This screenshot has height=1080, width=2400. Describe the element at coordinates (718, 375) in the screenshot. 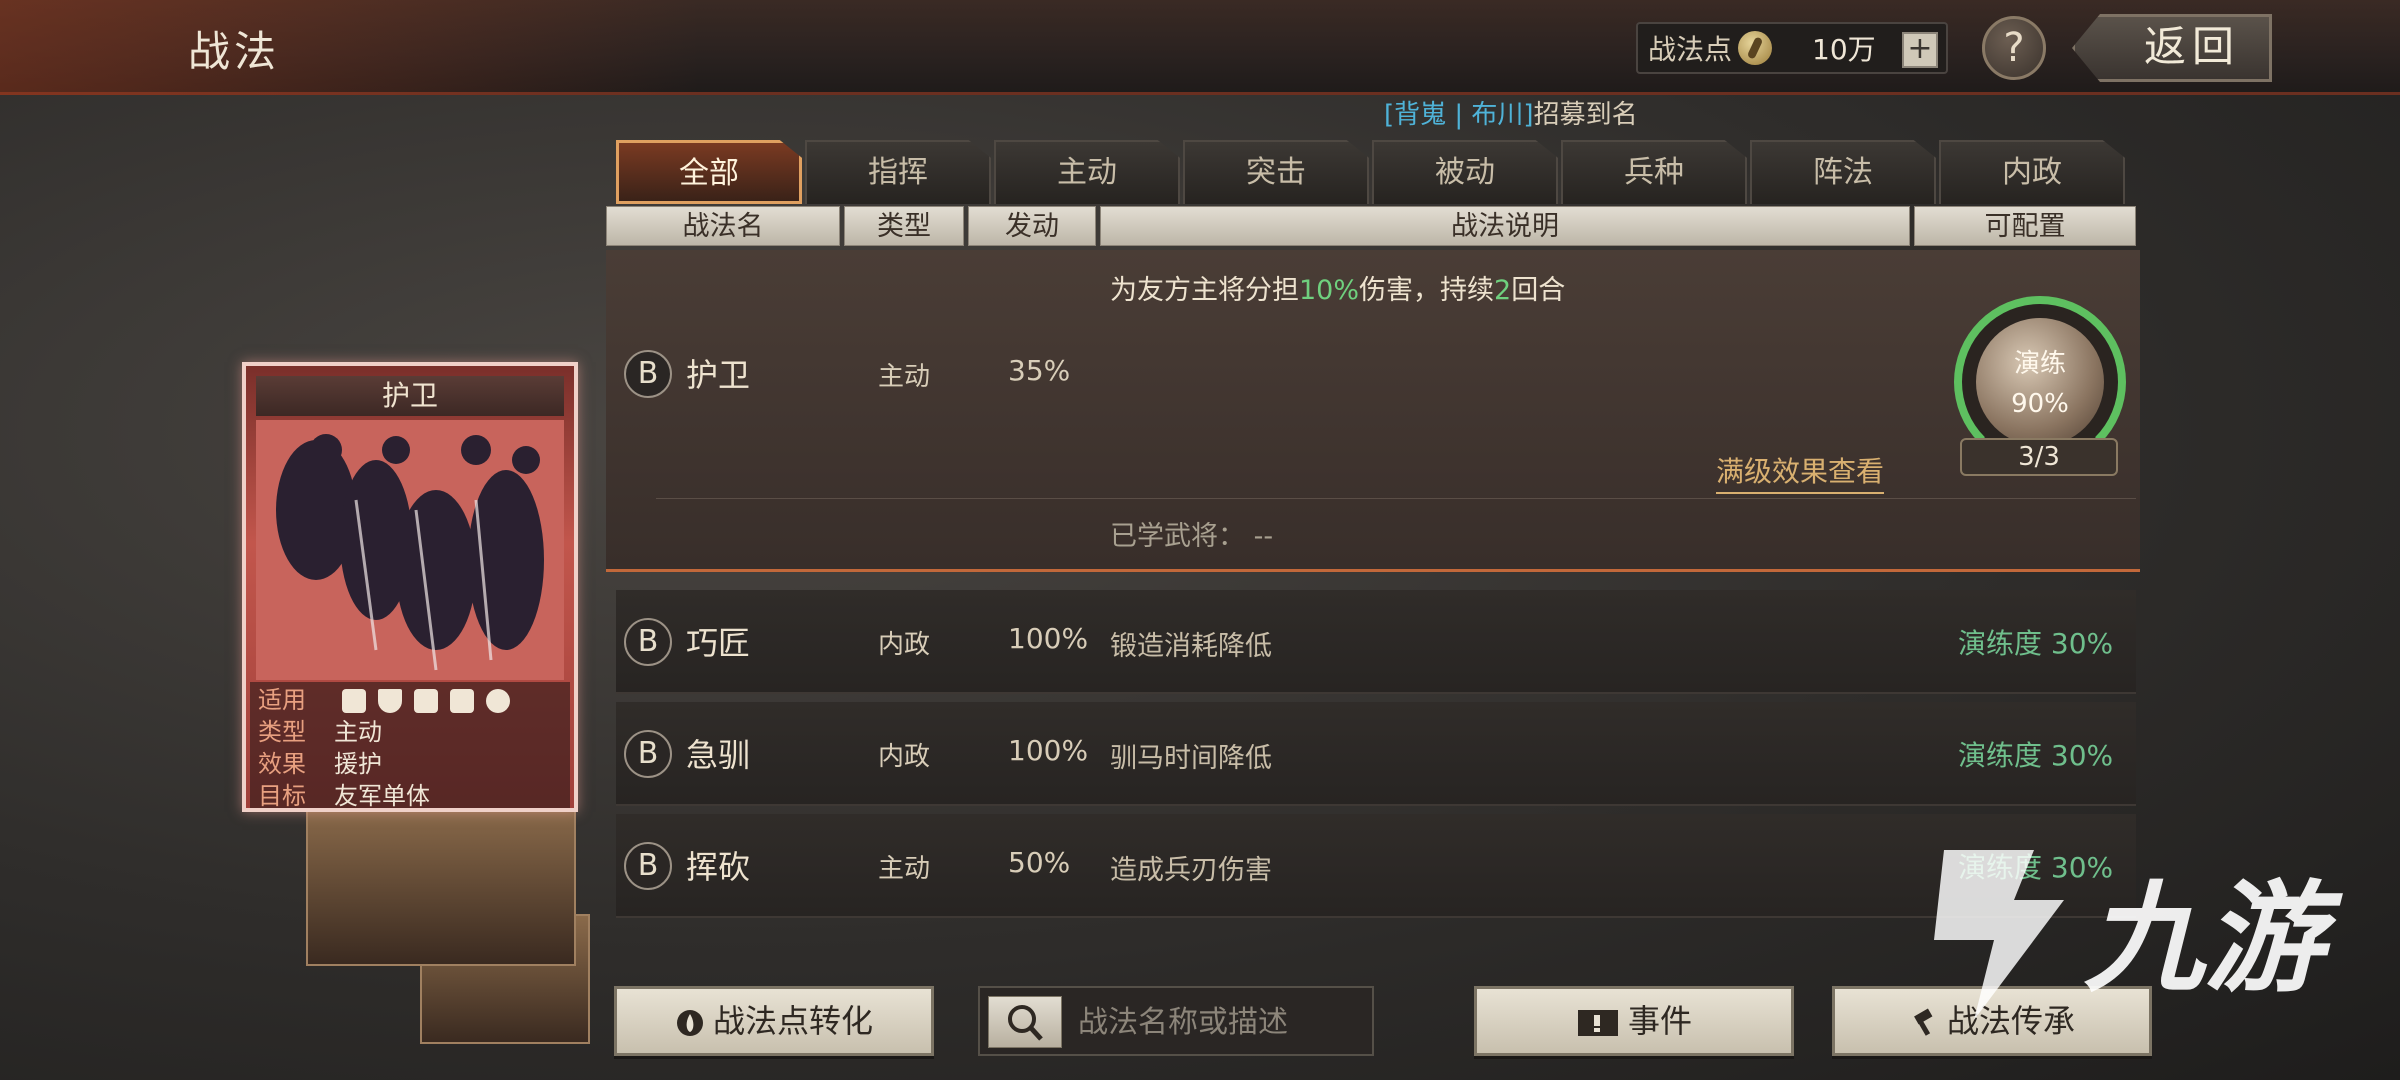

I see `tactic-name: 护卫` at that location.